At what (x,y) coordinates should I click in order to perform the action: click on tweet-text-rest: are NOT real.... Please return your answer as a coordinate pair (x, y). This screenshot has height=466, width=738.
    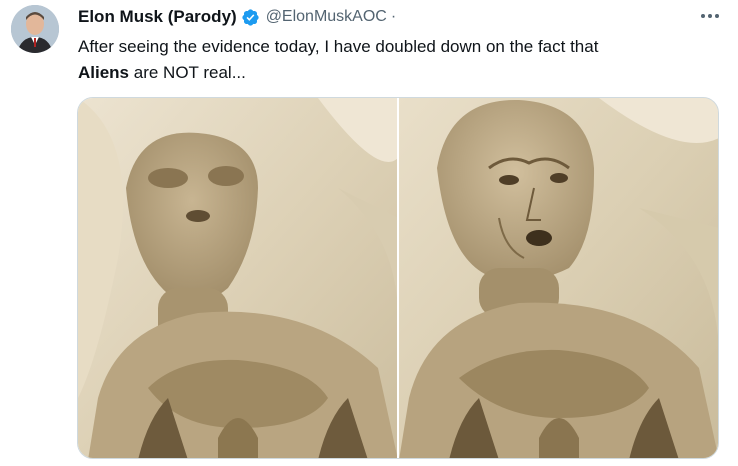
    Looking at the image, I should click on (187, 72).